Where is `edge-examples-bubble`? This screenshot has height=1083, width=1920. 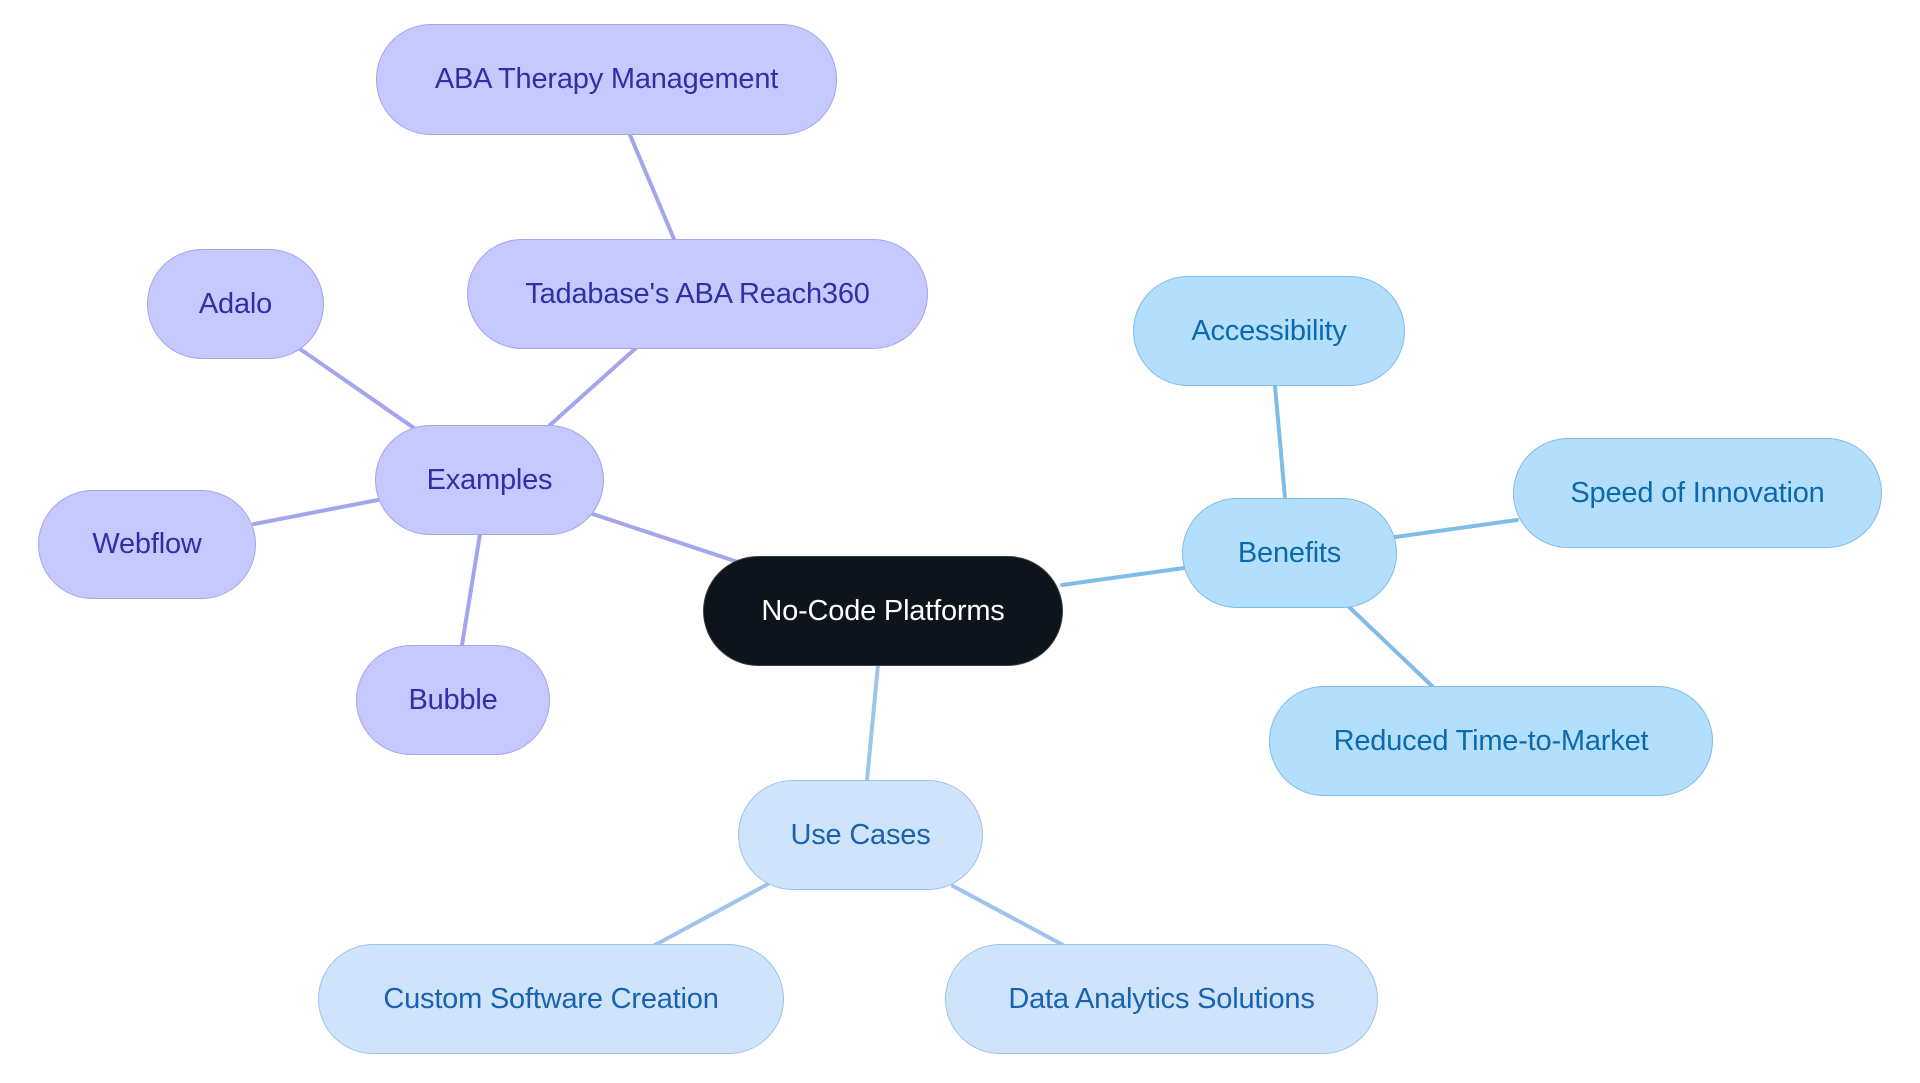
edge-examples-bubble is located at coordinates (471, 589).